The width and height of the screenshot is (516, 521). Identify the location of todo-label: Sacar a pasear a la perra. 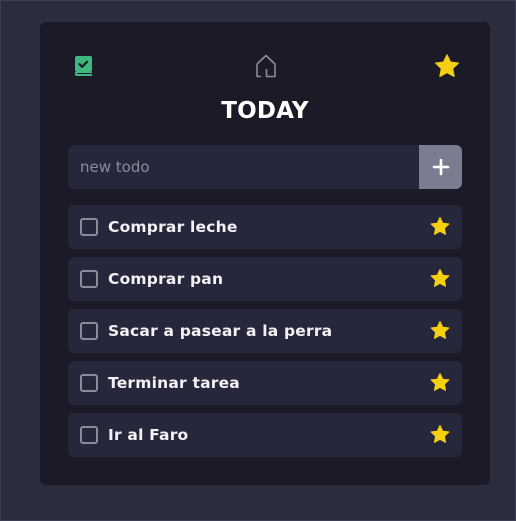
(220, 331).